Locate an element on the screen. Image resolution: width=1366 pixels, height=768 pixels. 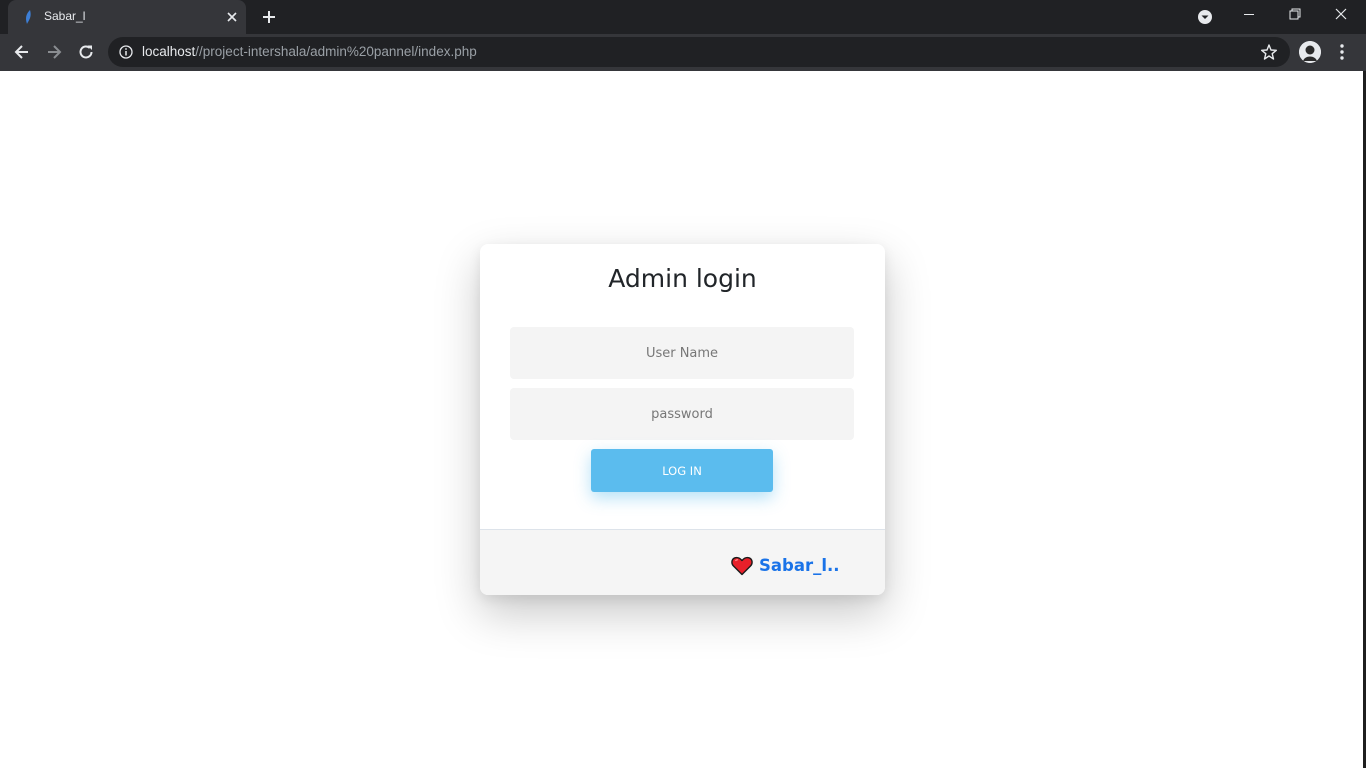
back-icon is located at coordinates (22, 52).